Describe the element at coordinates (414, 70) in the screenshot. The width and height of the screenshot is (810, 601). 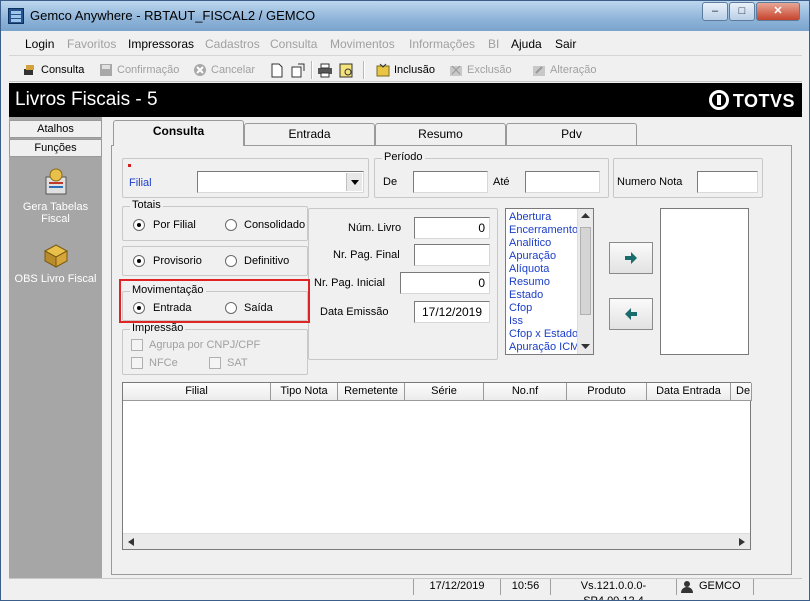
I see `inclusao-label: Inclusão` at that location.